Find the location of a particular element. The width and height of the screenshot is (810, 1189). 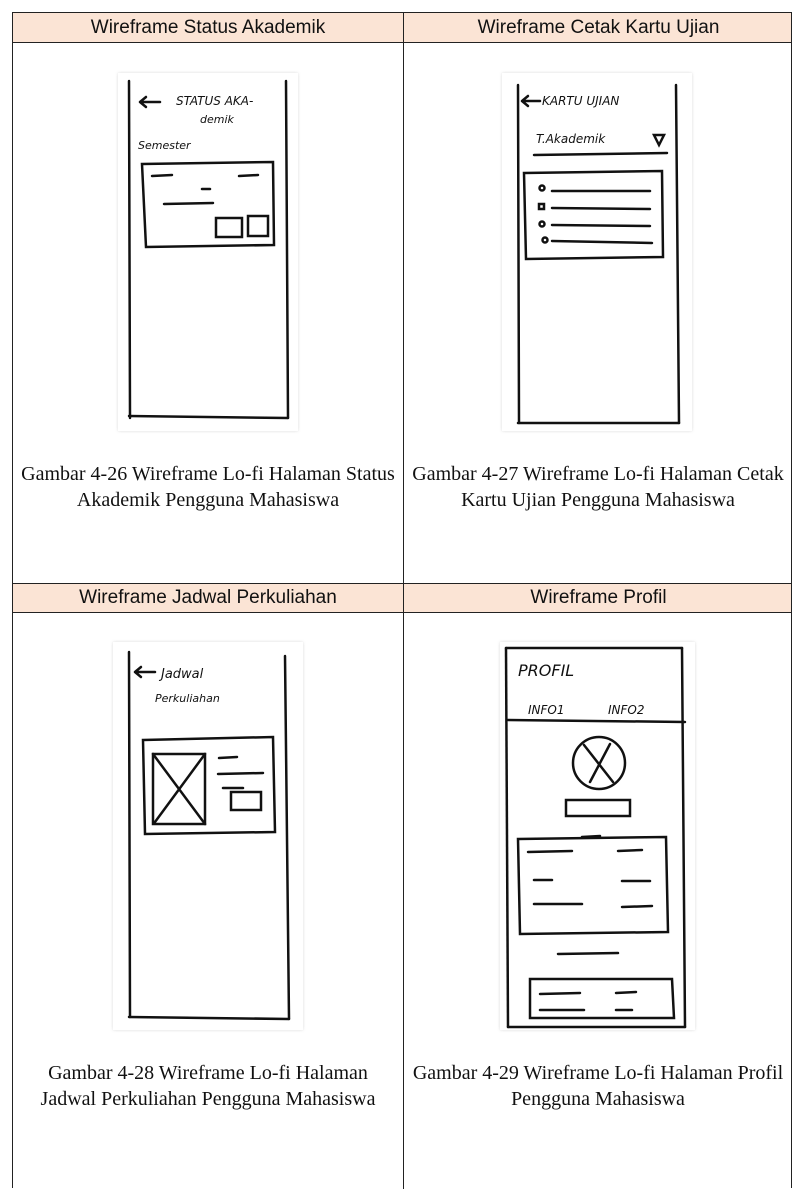

sketch-profil-tab-1: INFO1 is located at coordinates (546, 710).